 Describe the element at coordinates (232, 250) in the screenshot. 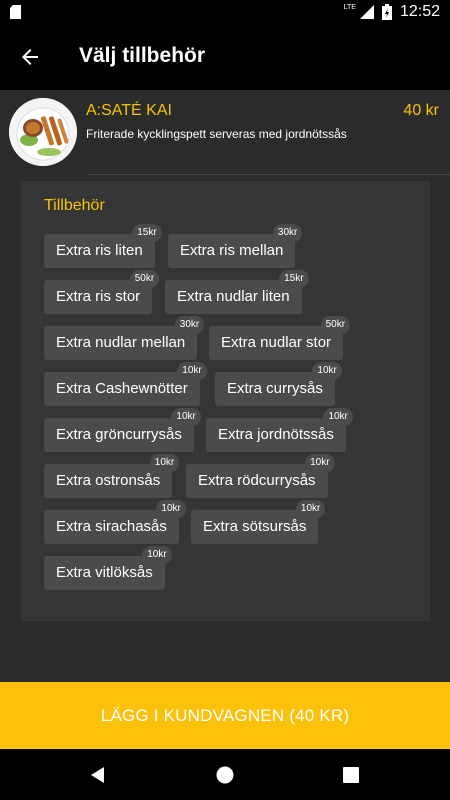

I see `option-label: Extra ris mellan` at that location.